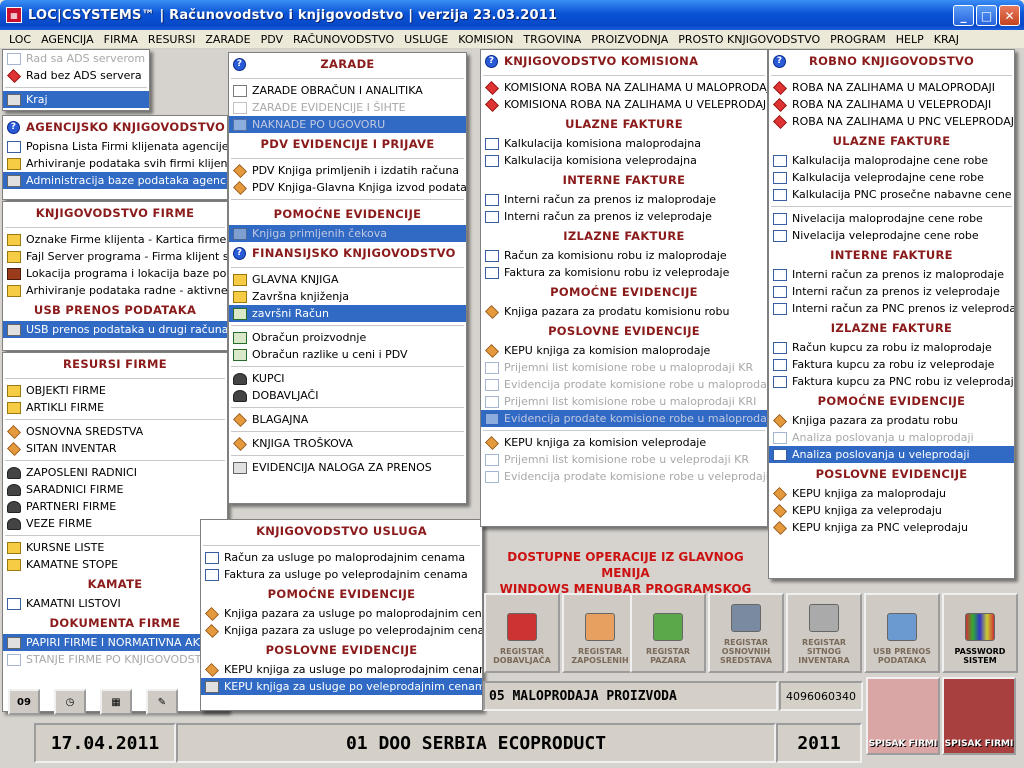 Image resolution: width=1024 pixels, height=768 pixels. What do you see at coordinates (115, 472) in the screenshot?
I see `menu-item-zaposleni: ZAPOSLENI RADNICI` at bounding box center [115, 472].